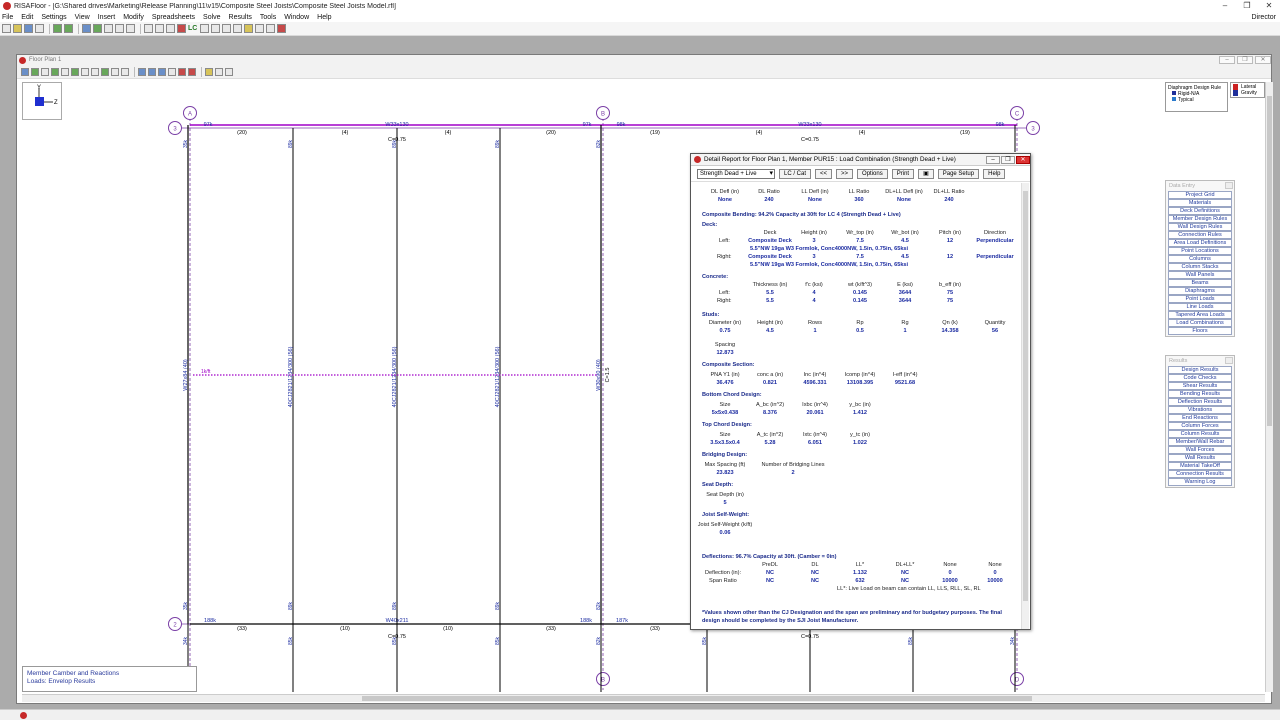  I want to click on data-entry-point-locations: Point Locations, so click(1200, 251).